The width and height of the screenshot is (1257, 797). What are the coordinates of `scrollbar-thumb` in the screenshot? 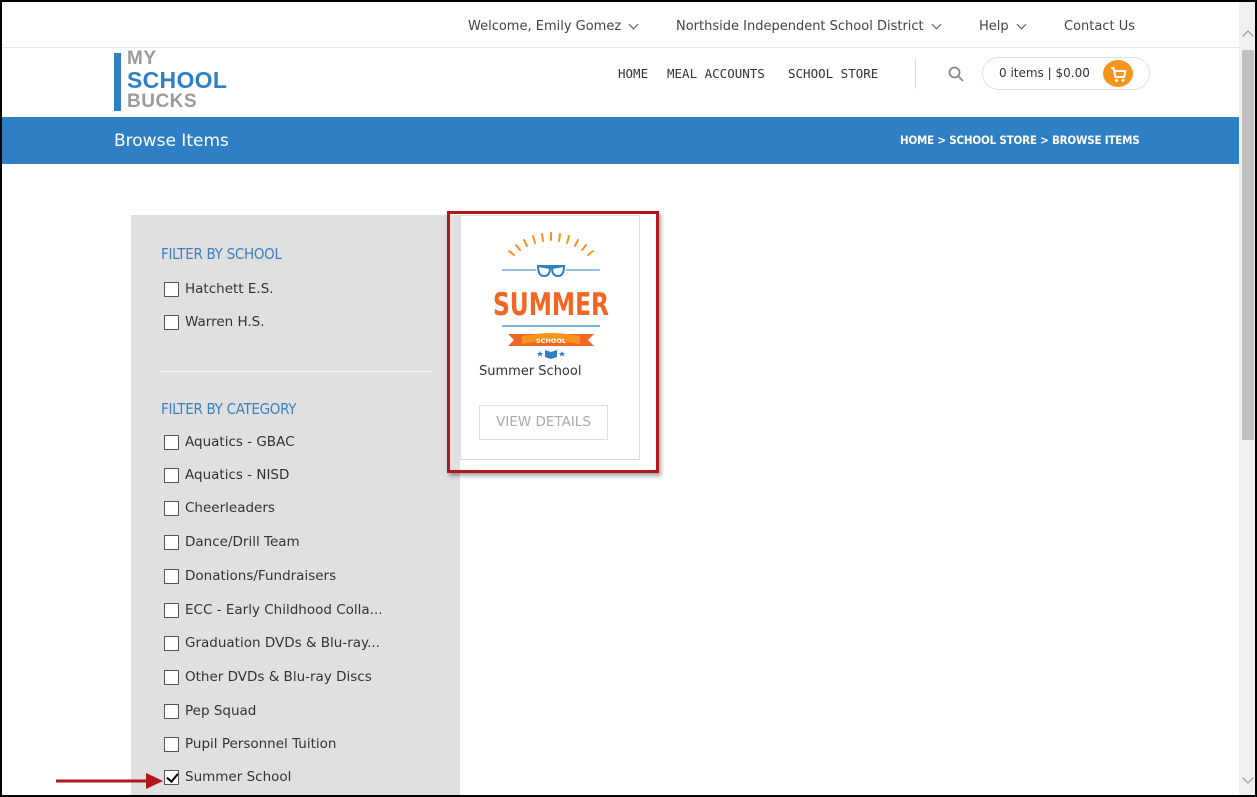 It's located at (1248, 245).